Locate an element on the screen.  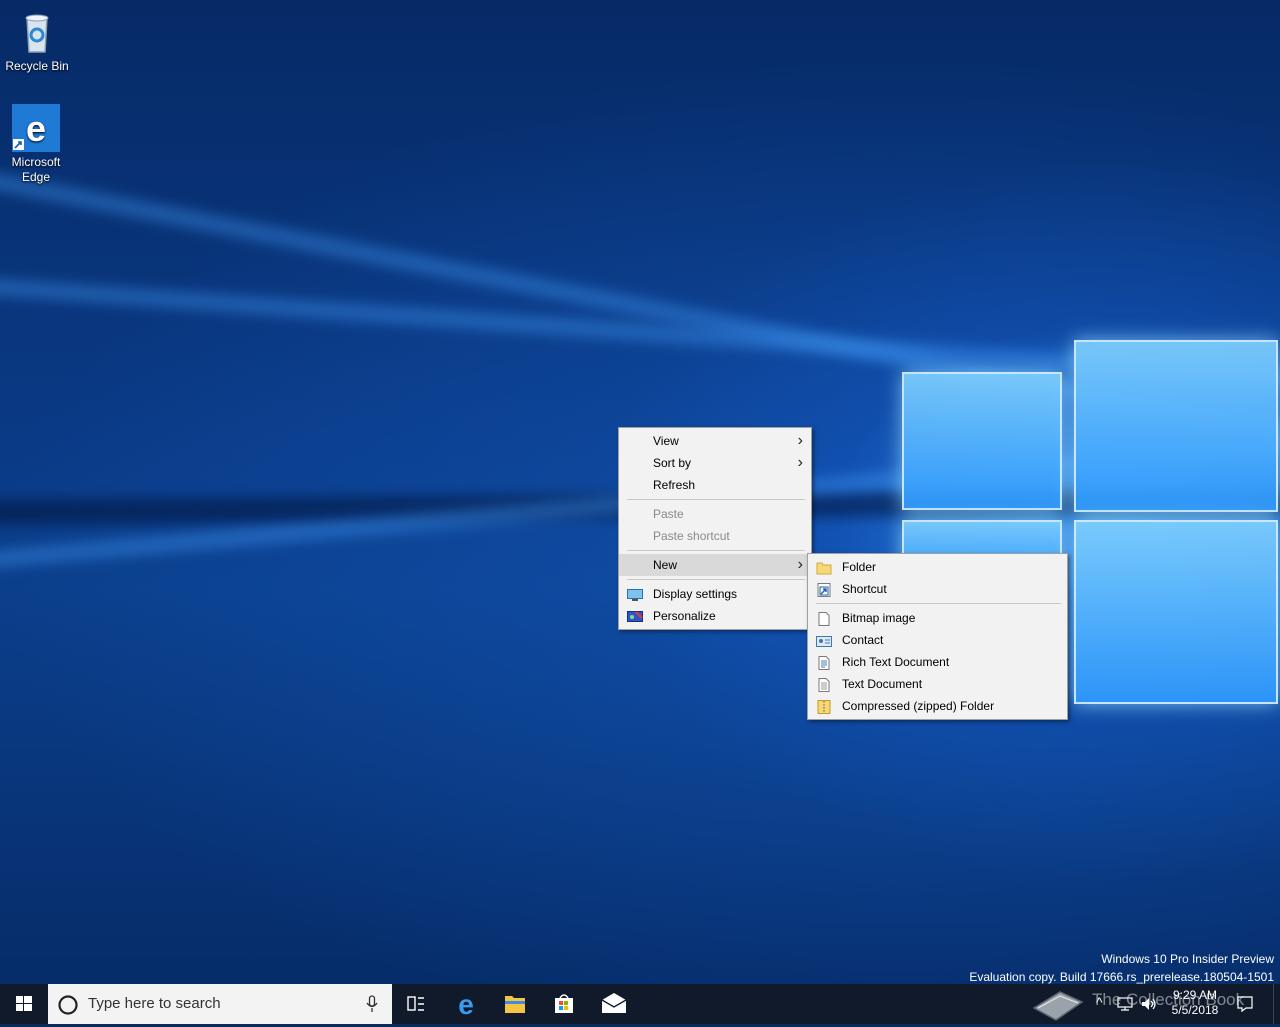
menu-item-label: Sort by is located at coordinates (672, 463).